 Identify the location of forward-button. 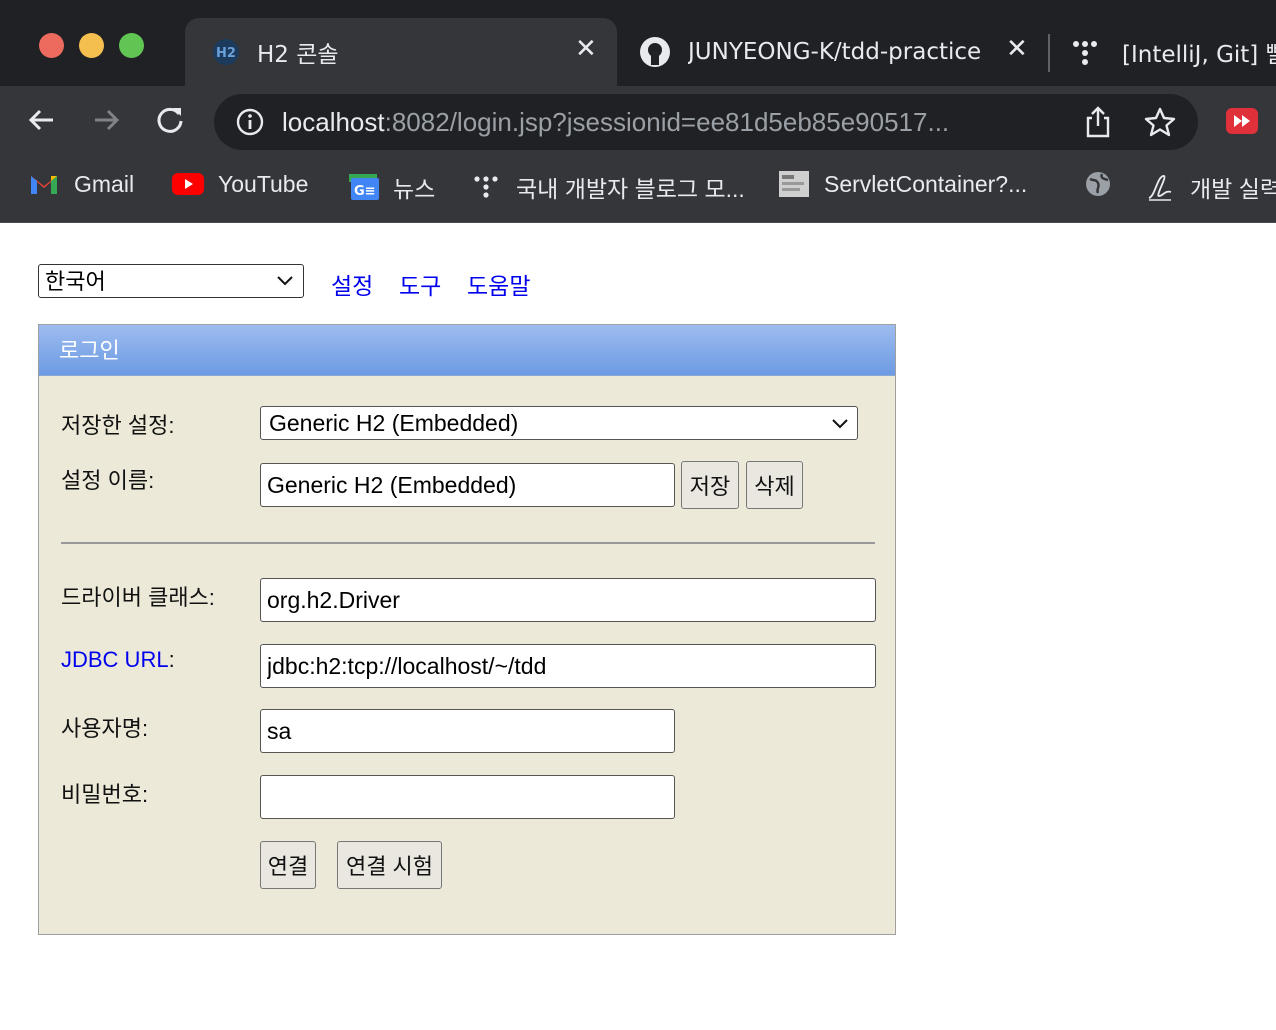
(106, 120).